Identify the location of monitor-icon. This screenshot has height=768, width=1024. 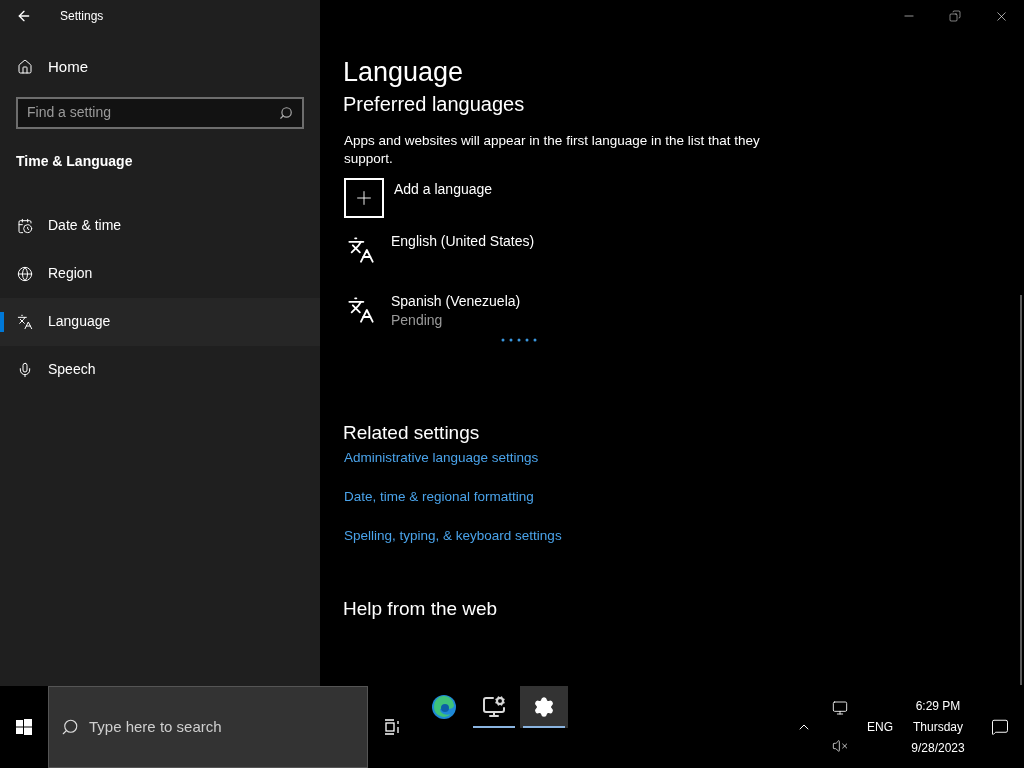
(494, 707).